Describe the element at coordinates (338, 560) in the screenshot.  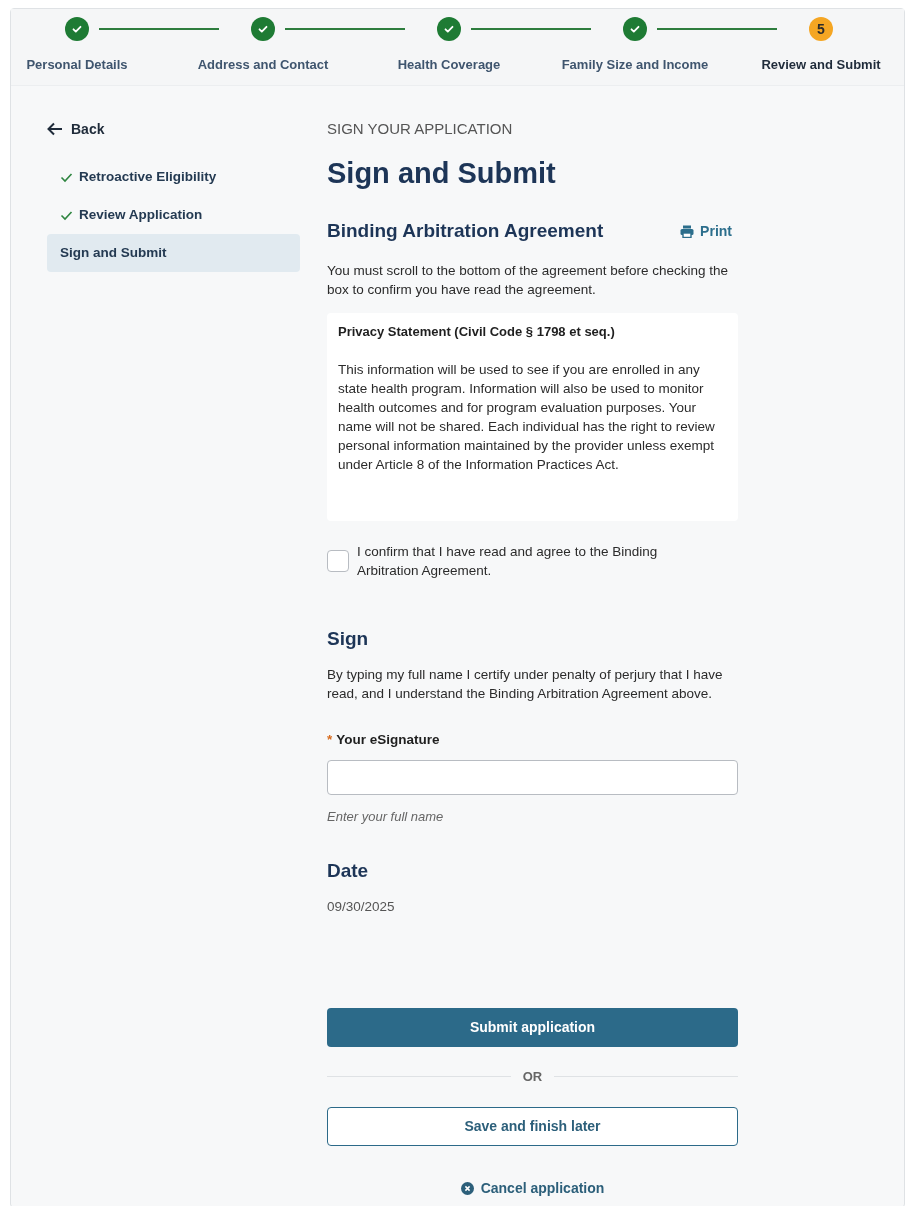
I see `confirm-checkbox` at that location.